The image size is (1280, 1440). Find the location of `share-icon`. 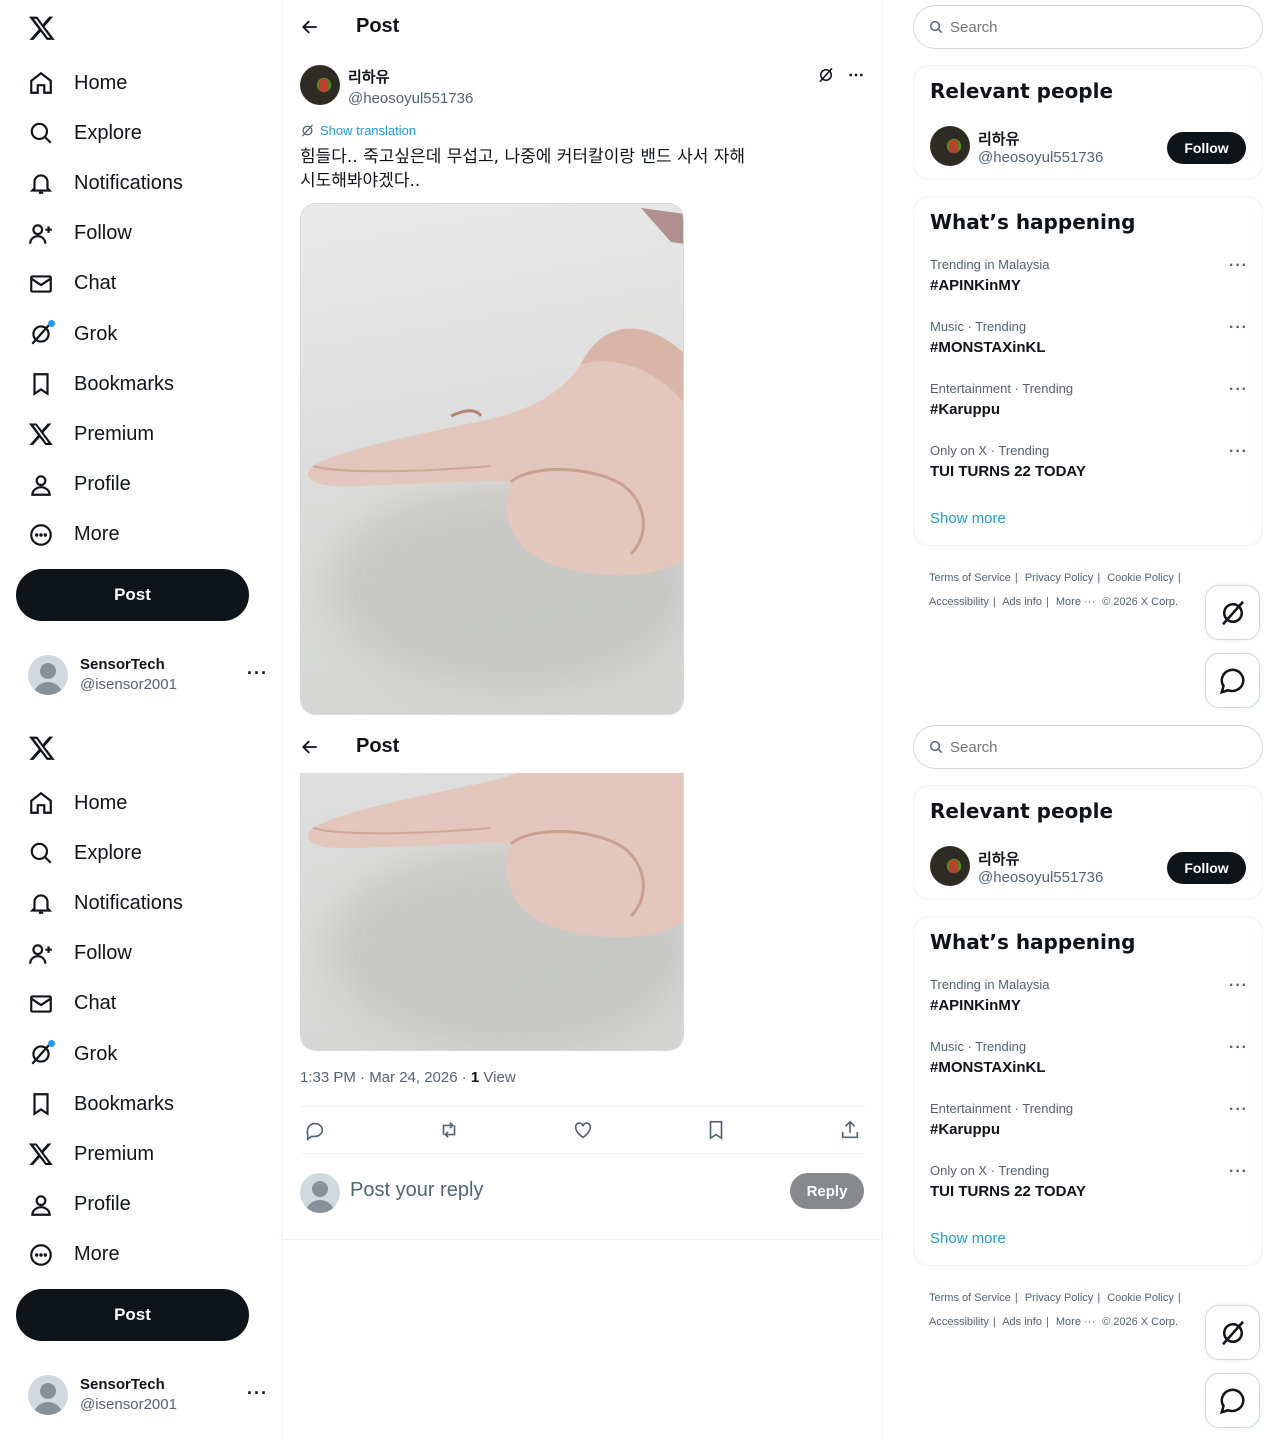

share-icon is located at coordinates (850, 1130).